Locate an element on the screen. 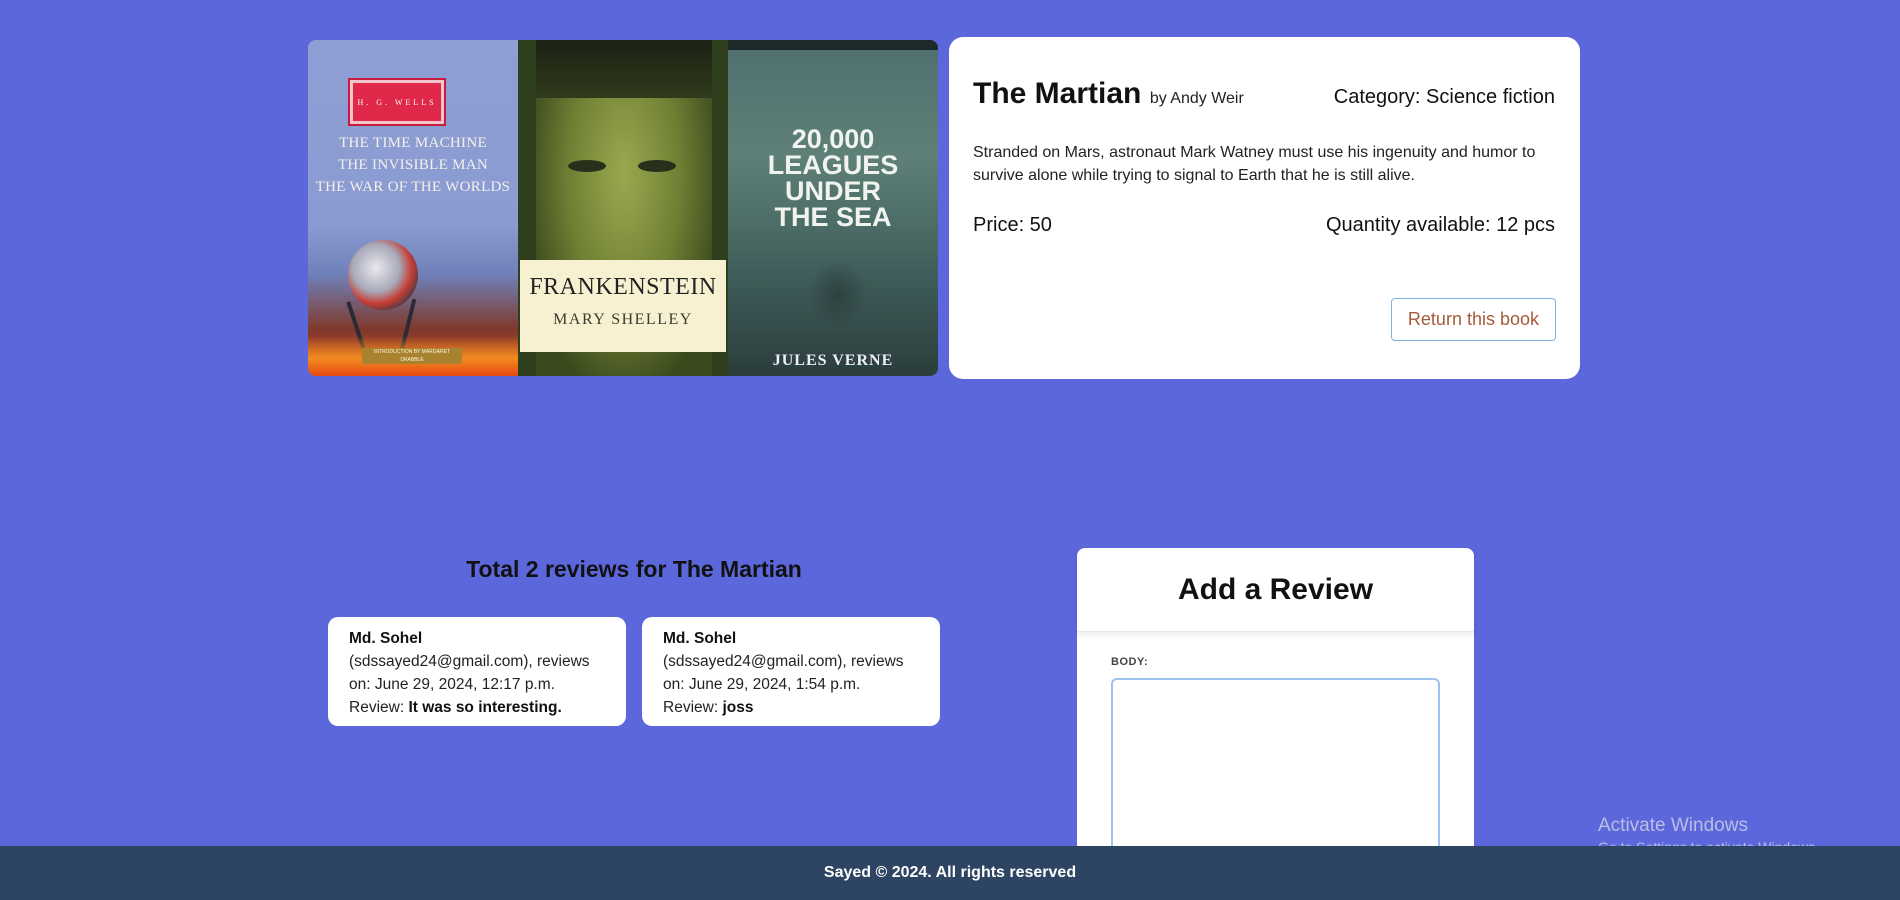  cover-intro: INTRODUCTION BY MARGARET DRABBLE is located at coordinates (412, 356).